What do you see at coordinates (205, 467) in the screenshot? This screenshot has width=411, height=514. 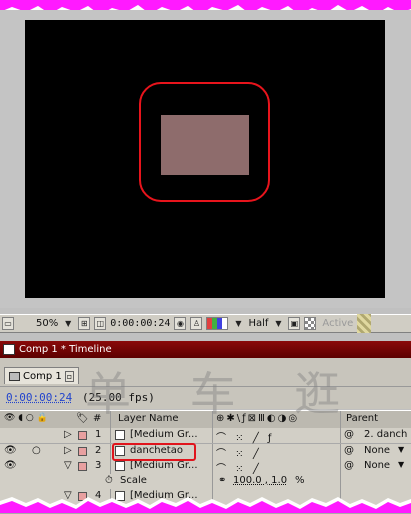 I see `layer-row-3: 👁 ▽ 3 [Medium Gr... ⌒ ⁙ ╱ @ None ▼` at bounding box center [205, 467].